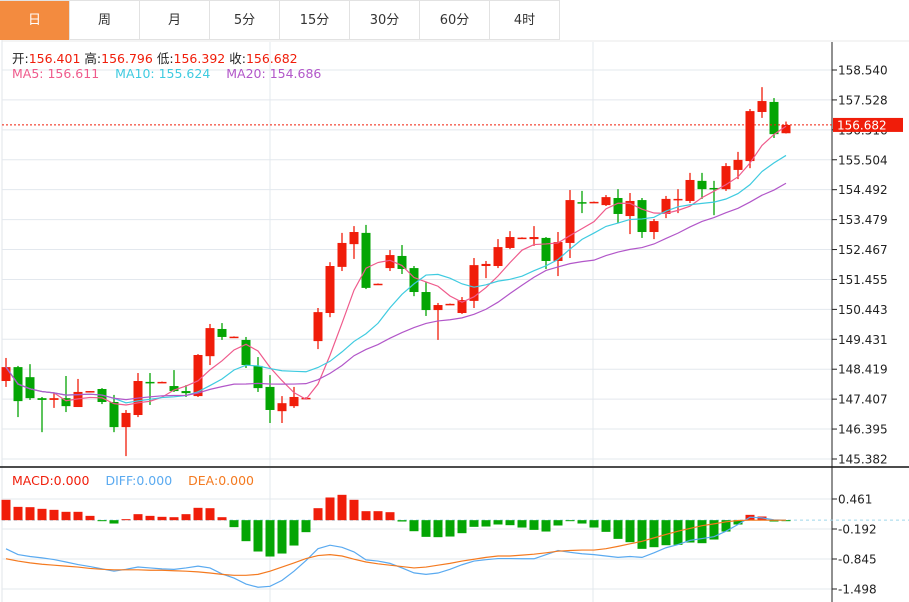  Describe the element at coordinates (51, 480) in the screenshot. I see `macd-value: MACD:0.000` at that location.